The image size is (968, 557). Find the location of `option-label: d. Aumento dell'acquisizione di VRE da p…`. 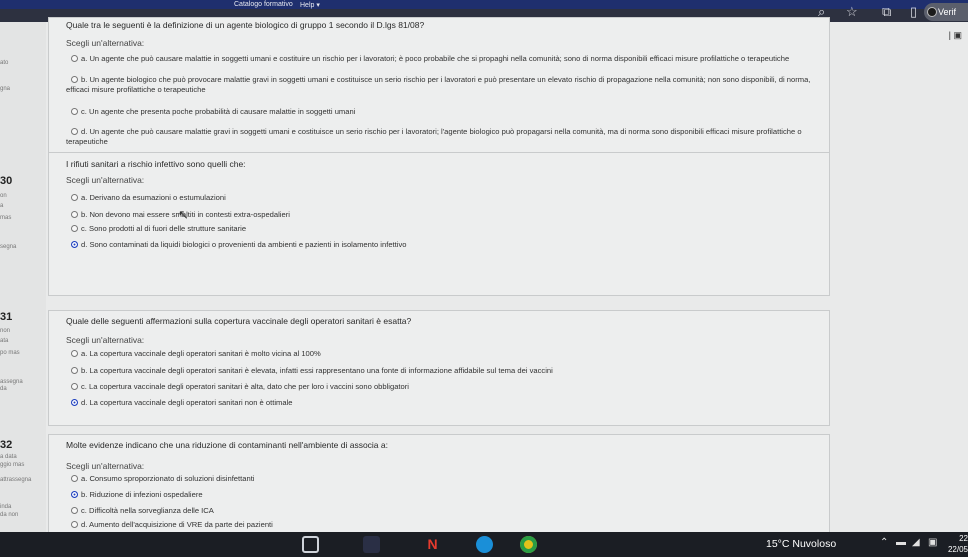

option-label: d. Aumento dell'acquisizione di VRE da p… is located at coordinates (177, 524).